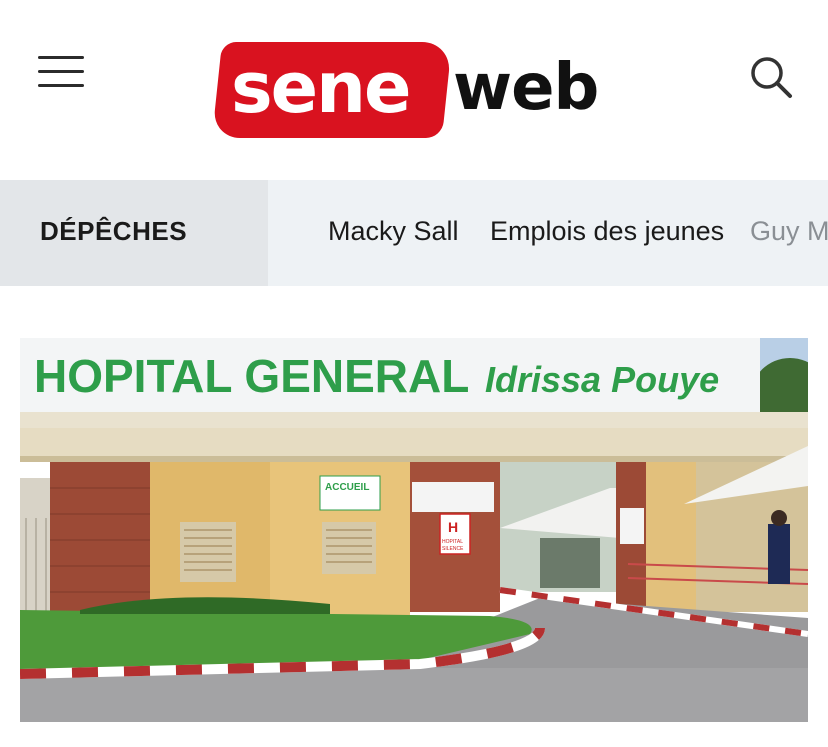  Describe the element at coordinates (321, 88) in the screenshot. I see `logo-text-red-part: sene` at that location.